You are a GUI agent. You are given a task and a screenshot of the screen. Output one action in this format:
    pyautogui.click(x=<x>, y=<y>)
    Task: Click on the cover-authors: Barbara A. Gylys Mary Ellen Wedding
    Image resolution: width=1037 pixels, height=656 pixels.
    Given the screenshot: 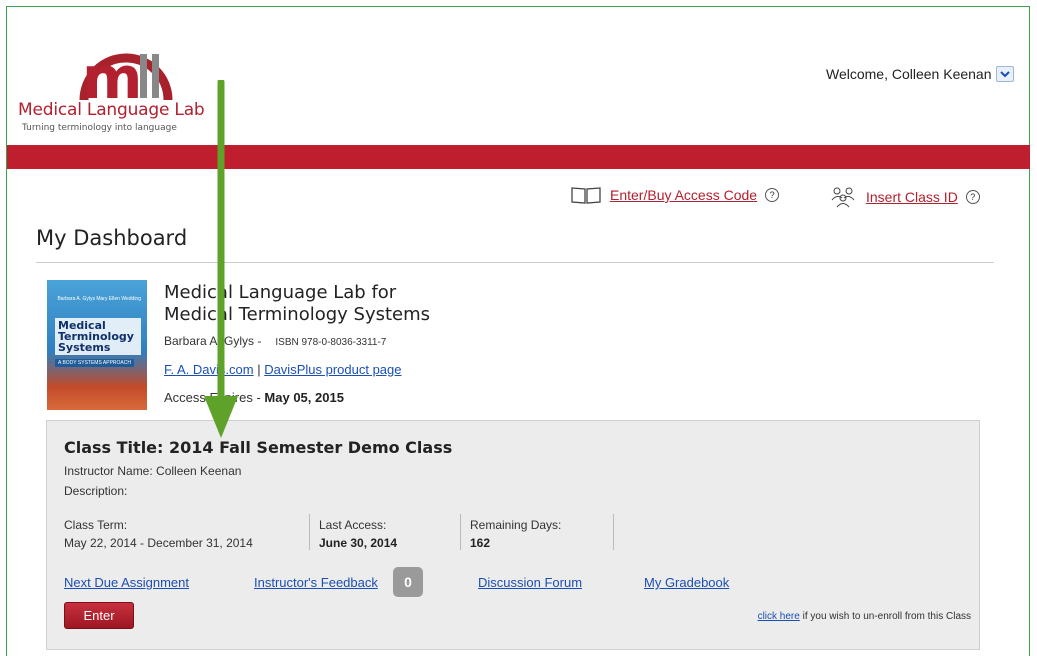 What is the action you would take?
    pyautogui.click(x=99, y=299)
    